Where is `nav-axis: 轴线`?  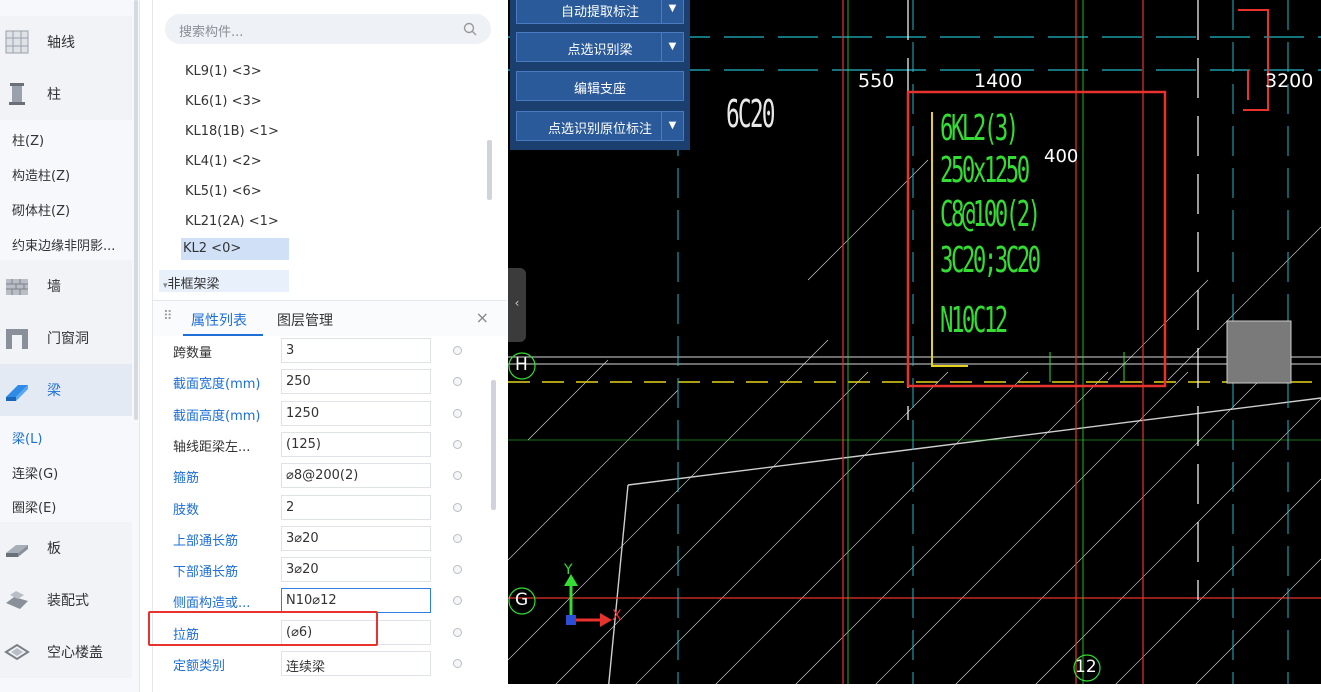
nav-axis: 轴线 is located at coordinates (66, 42).